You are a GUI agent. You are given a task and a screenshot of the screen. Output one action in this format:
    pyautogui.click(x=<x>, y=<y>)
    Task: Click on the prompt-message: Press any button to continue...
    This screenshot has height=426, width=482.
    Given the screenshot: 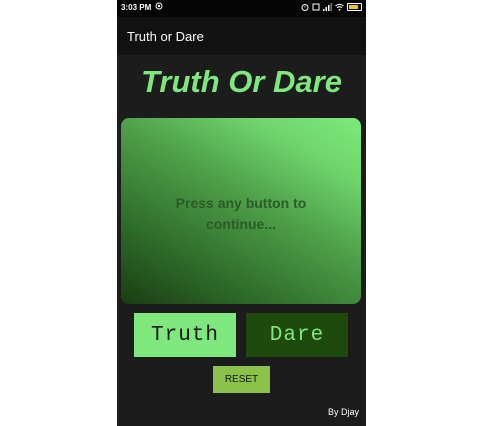 What is the action you would take?
    pyautogui.click(x=241, y=214)
    